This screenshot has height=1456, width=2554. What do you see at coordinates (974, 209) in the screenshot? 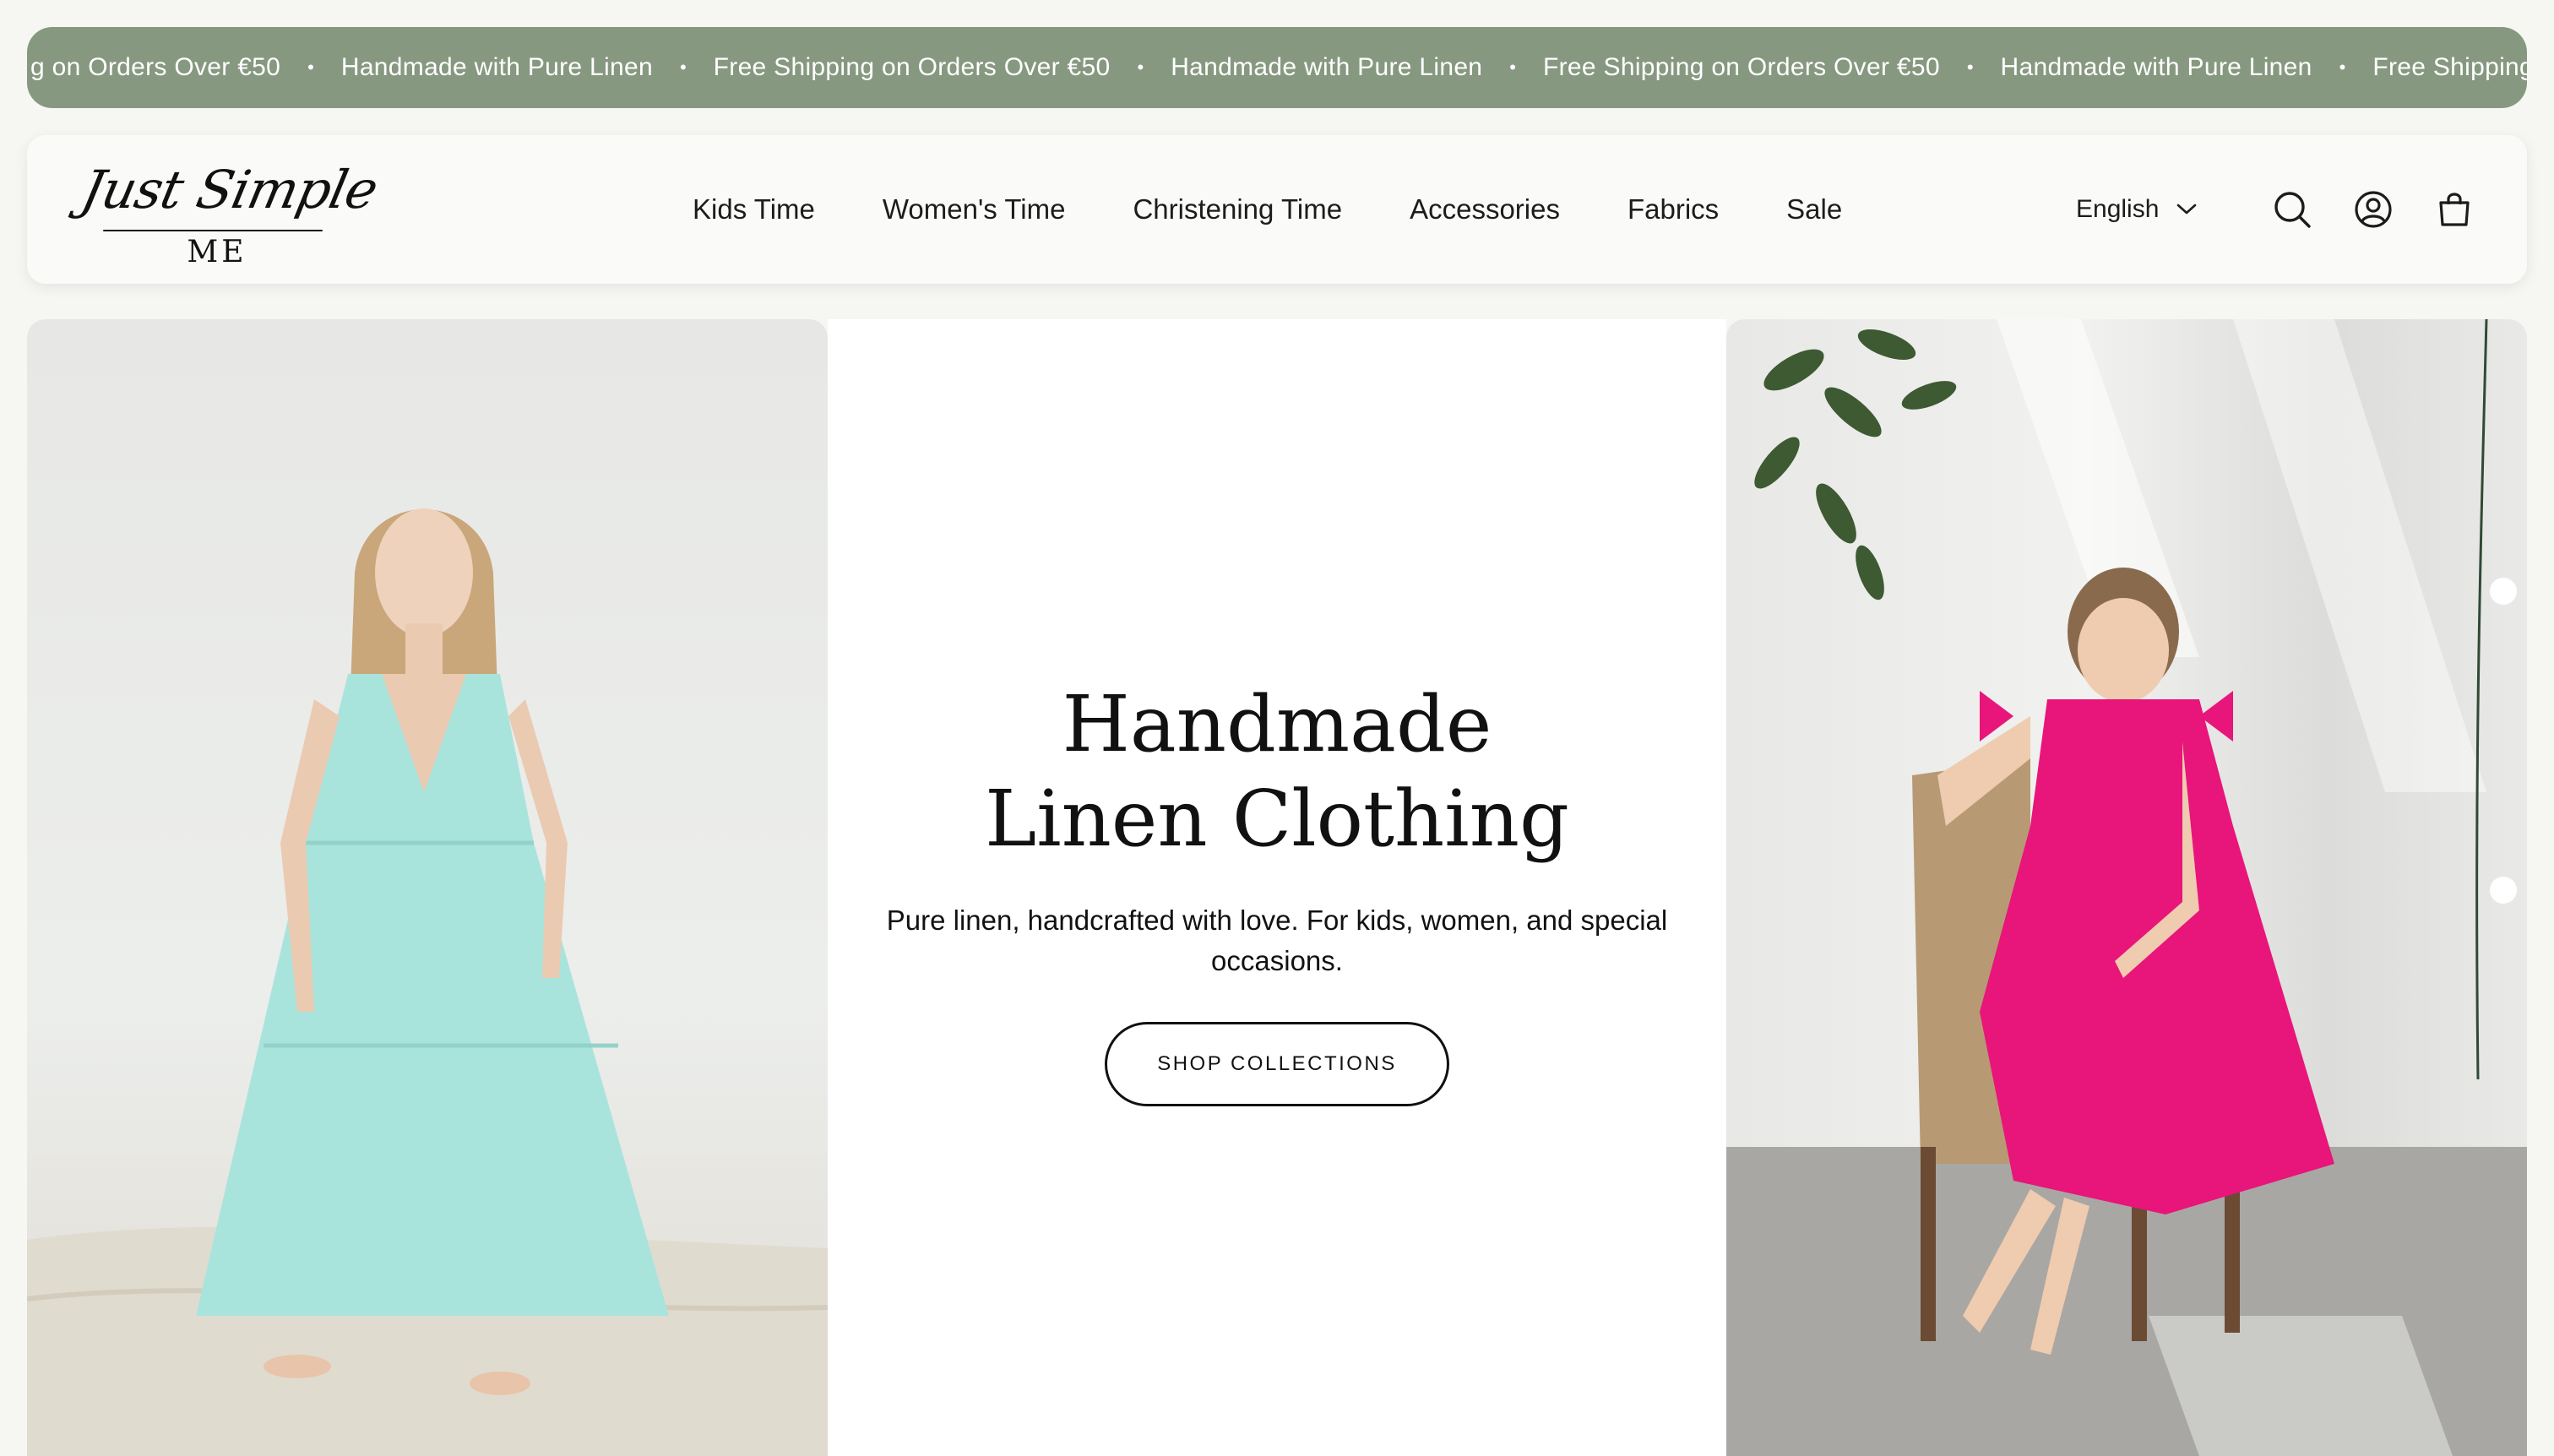
I see `nav-item-womens-time: Women's Time` at bounding box center [974, 209].